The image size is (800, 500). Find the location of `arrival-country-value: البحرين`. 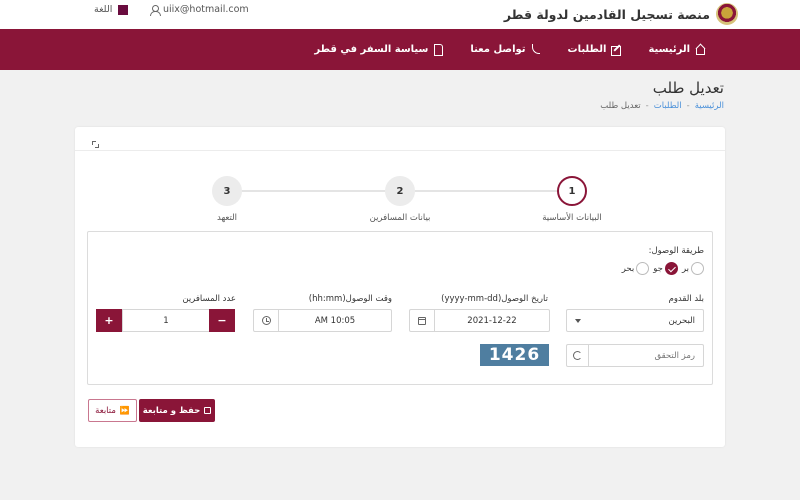

arrival-country-value: البحرين is located at coordinates (681, 320).